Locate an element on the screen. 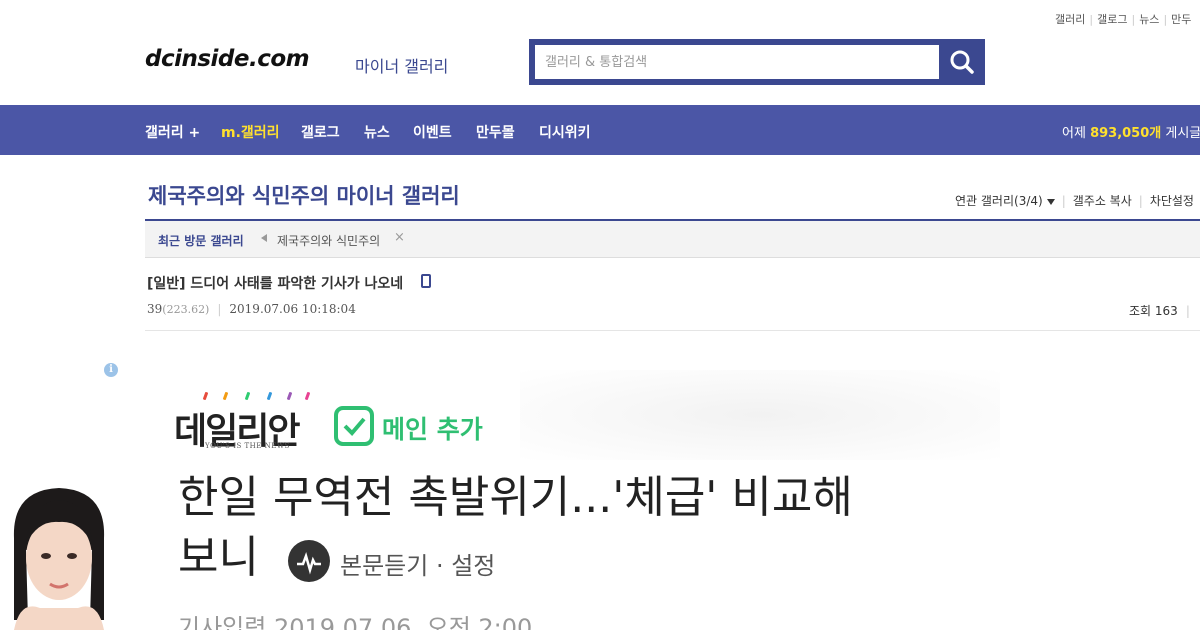 The width and height of the screenshot is (1200, 630). post-ip: (223.62) is located at coordinates (186, 309).